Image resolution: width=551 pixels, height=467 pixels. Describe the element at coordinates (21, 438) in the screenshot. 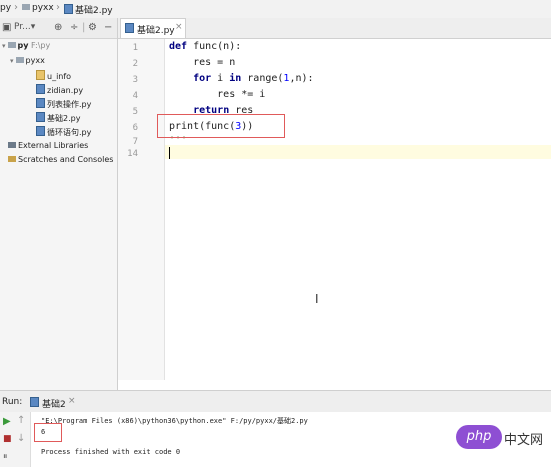

I see `down-arrow-icon: ↓` at that location.